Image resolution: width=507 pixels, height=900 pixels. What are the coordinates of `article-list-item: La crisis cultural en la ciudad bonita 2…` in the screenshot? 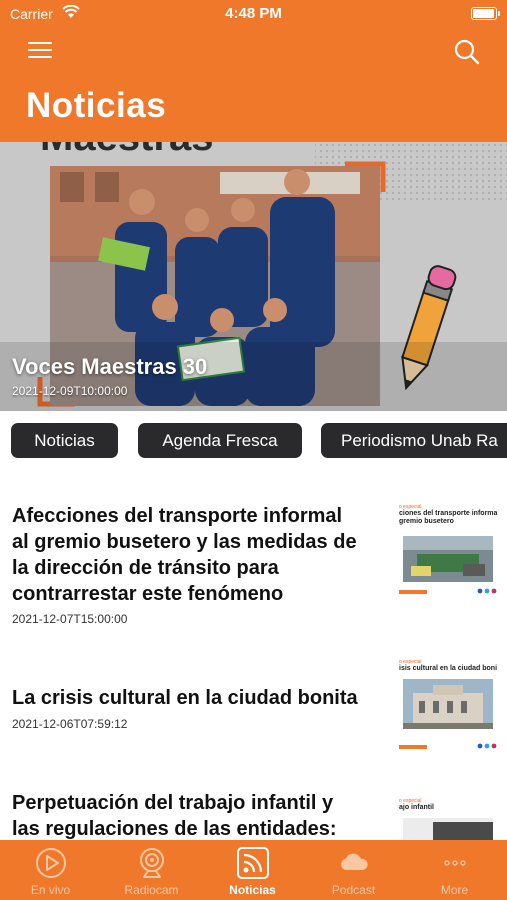 It's located at (253, 706).